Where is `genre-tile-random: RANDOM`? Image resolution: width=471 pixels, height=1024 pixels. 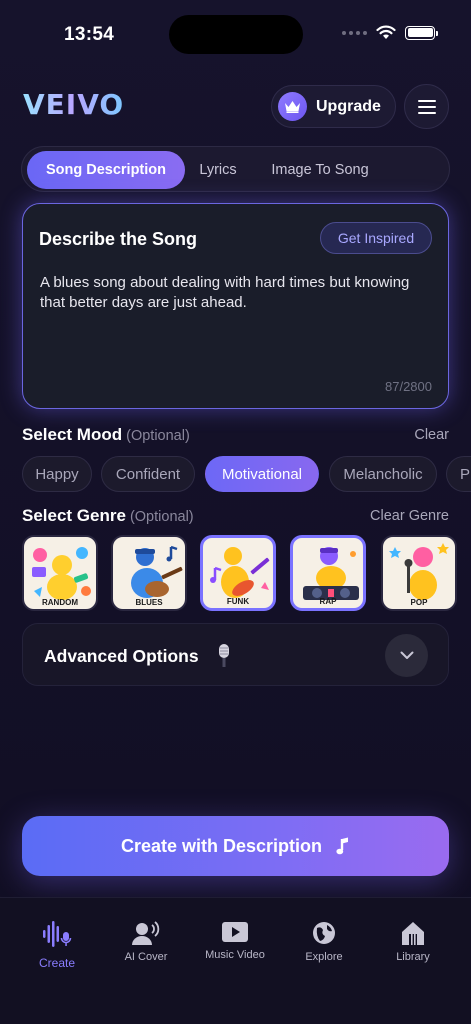
genre-tile-random: RANDOM is located at coordinates (60, 573).